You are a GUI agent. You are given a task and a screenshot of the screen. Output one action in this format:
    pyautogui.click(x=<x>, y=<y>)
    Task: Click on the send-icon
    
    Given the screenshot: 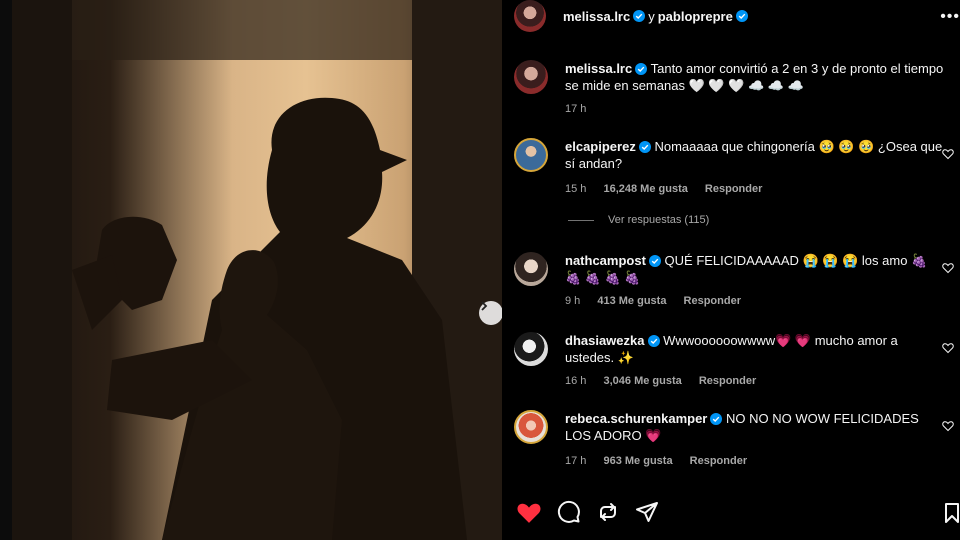 What is the action you would take?
    pyautogui.click(x=647, y=512)
    